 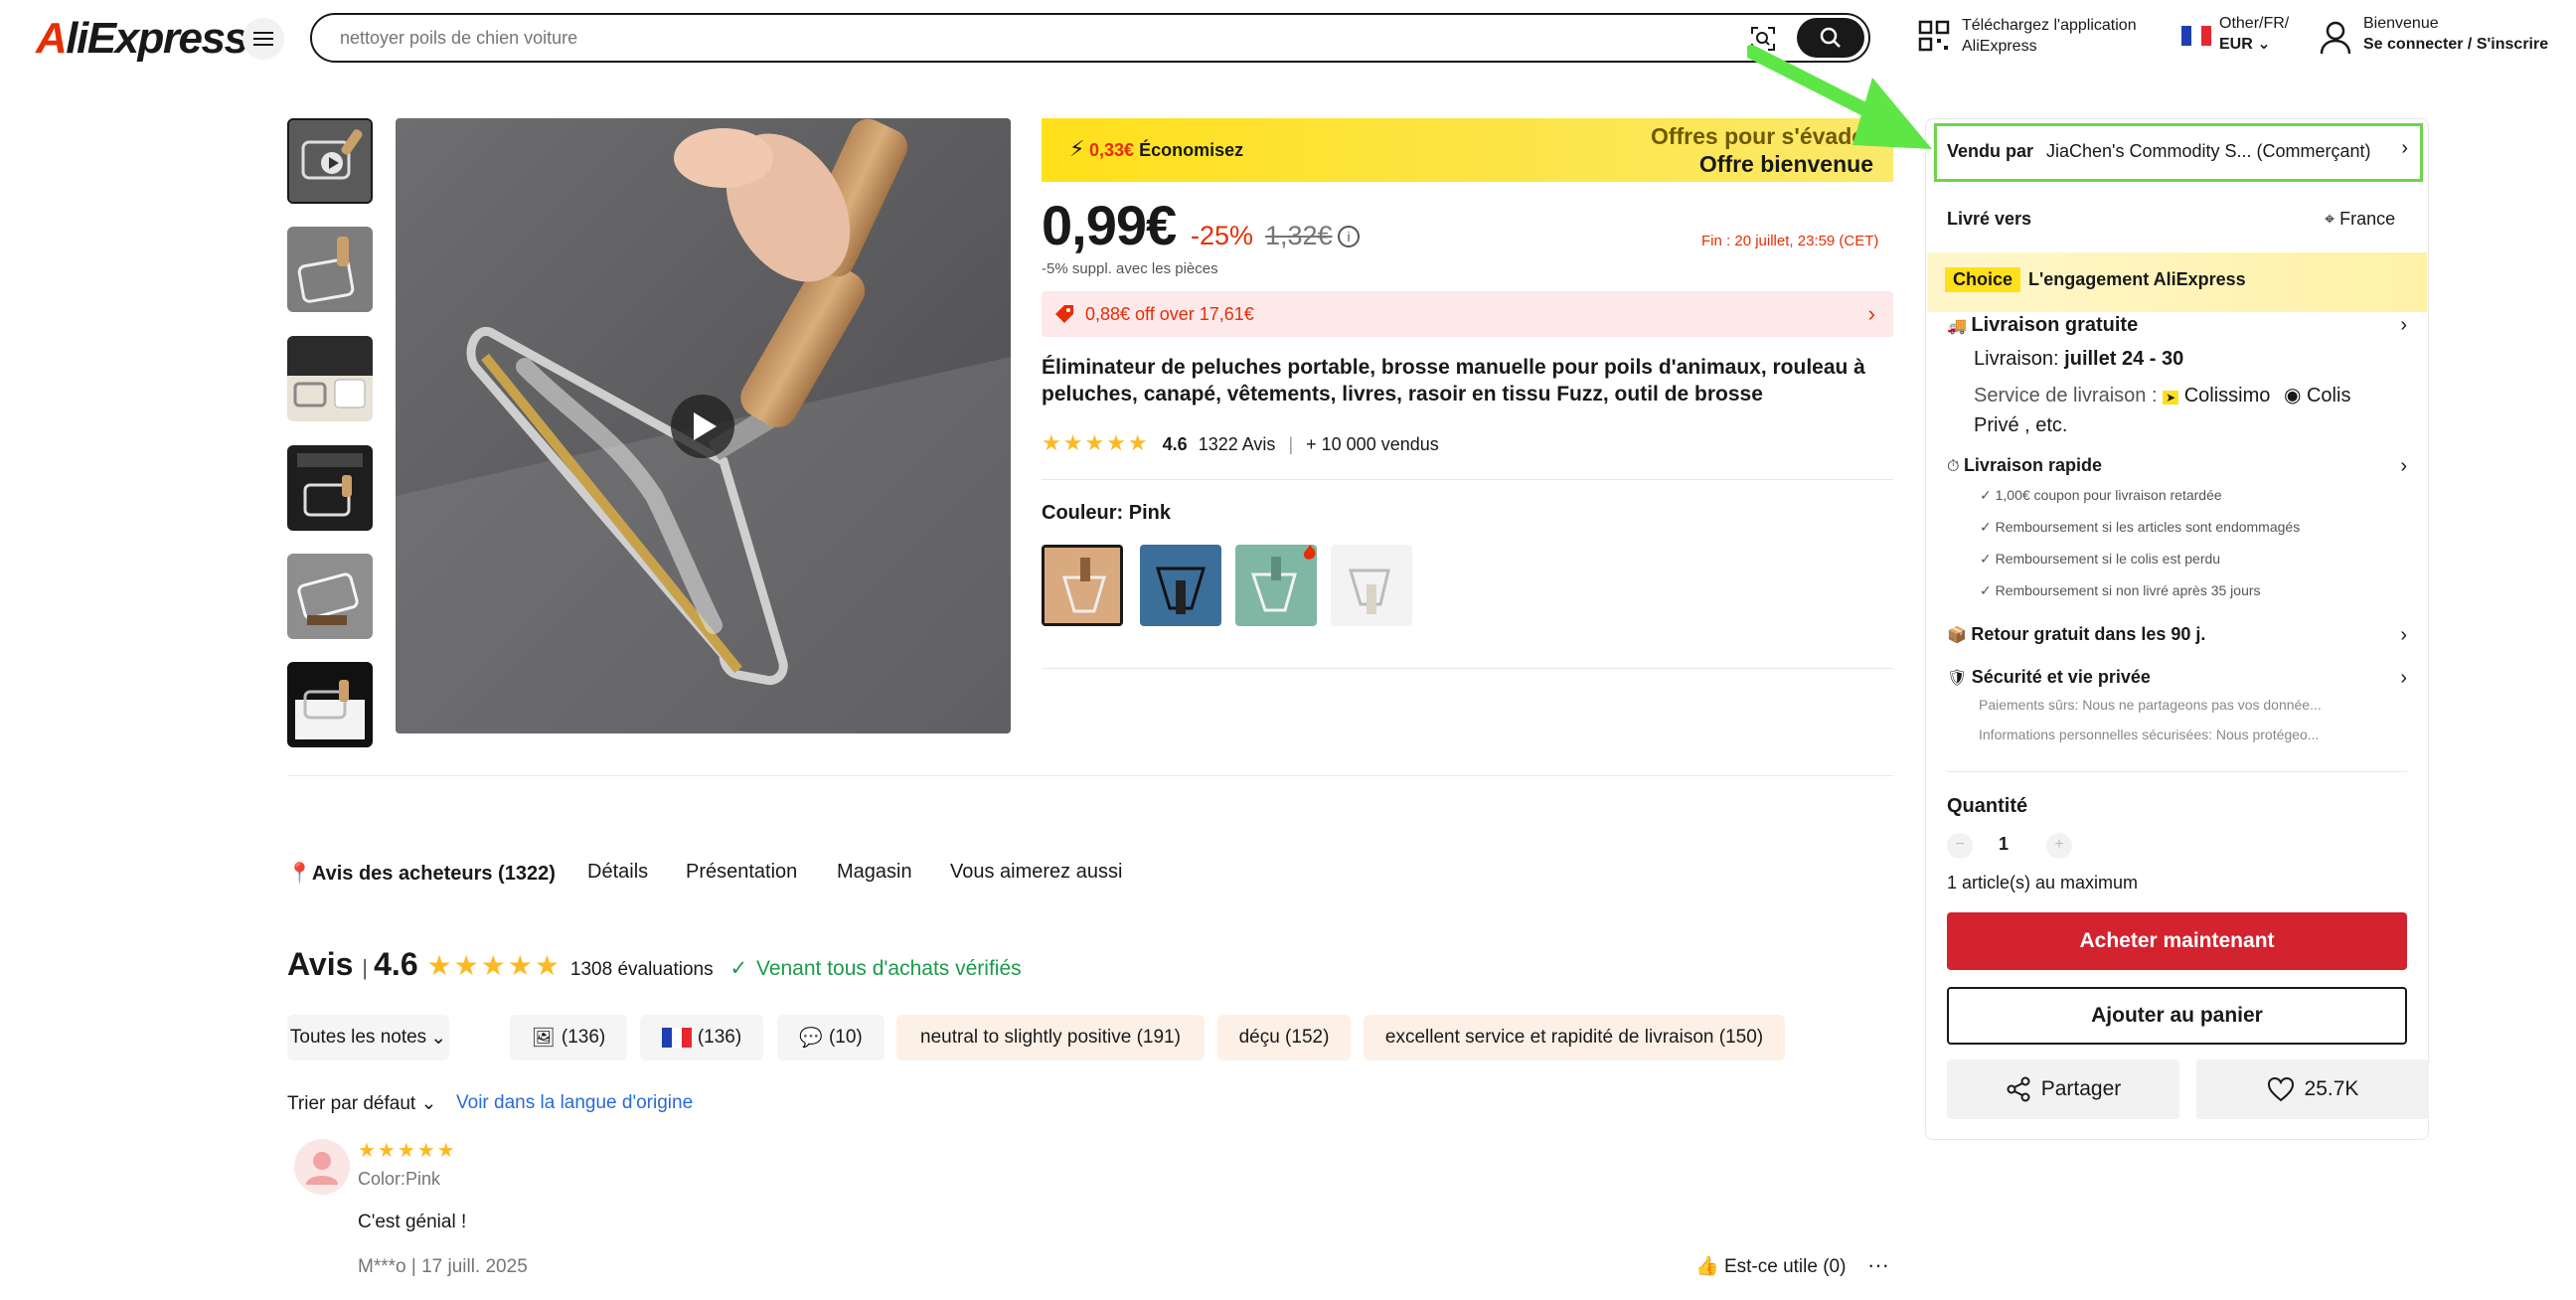 What do you see at coordinates (2081, 1088) in the screenshot?
I see `share-label: Partager` at bounding box center [2081, 1088].